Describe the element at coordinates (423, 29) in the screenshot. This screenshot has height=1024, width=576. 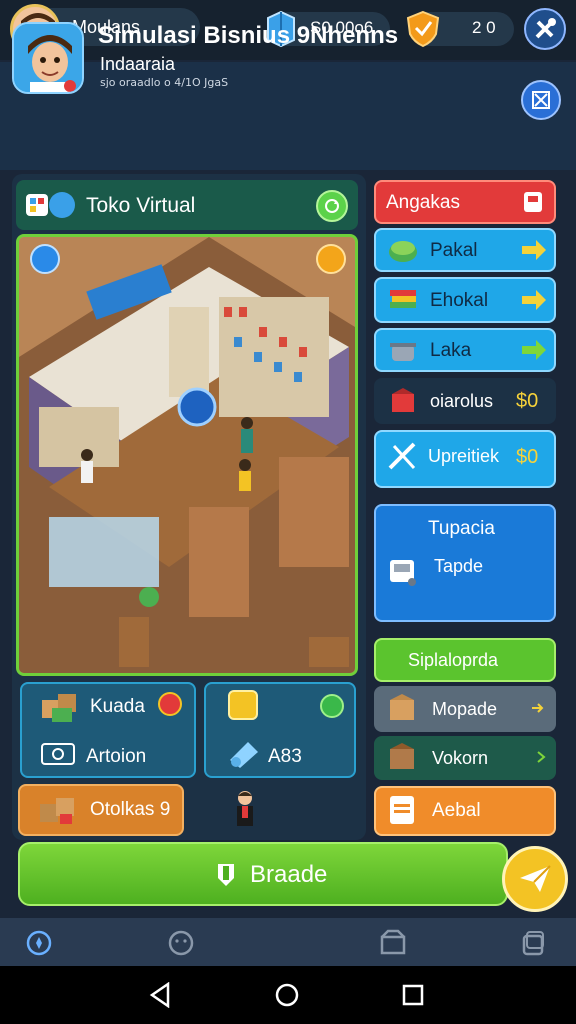
I see `gem-shield-icon` at that location.